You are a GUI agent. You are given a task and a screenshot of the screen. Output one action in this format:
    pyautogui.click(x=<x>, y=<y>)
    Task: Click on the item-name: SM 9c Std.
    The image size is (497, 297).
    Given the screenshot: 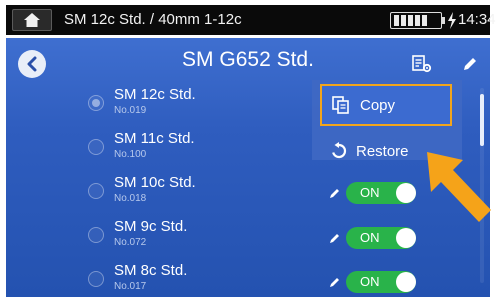 What is the action you would take?
    pyautogui.click(x=151, y=226)
    